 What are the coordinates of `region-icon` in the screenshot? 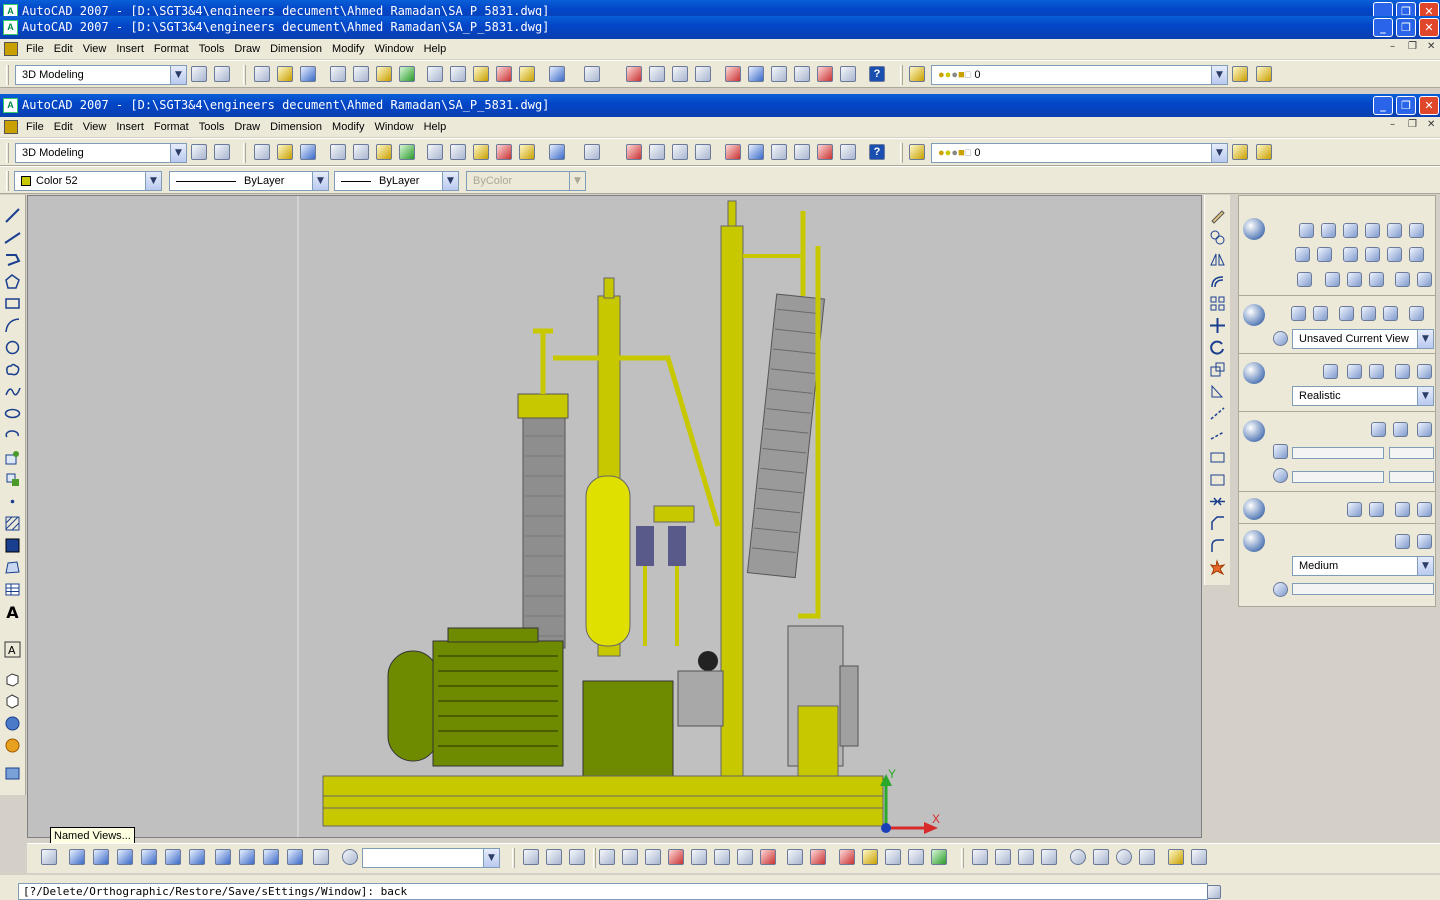 It's located at (12, 567).